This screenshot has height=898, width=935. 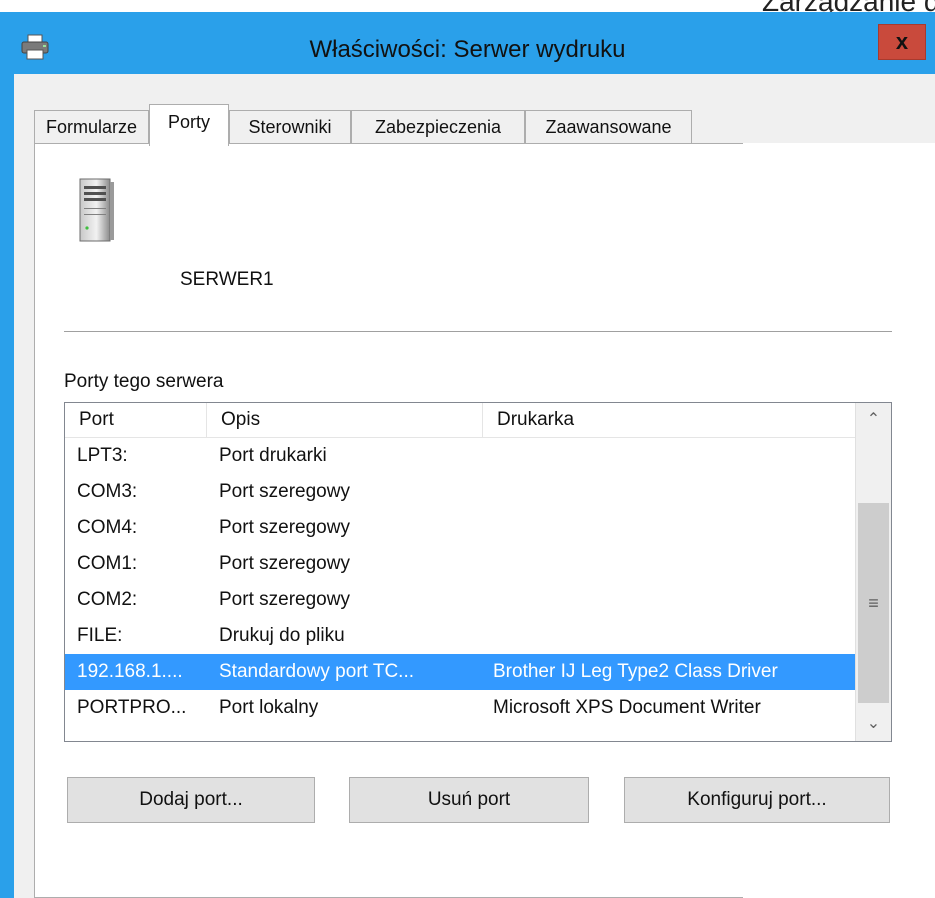 What do you see at coordinates (269, 707) in the screenshot?
I see `description-cell: Port lokalny` at bounding box center [269, 707].